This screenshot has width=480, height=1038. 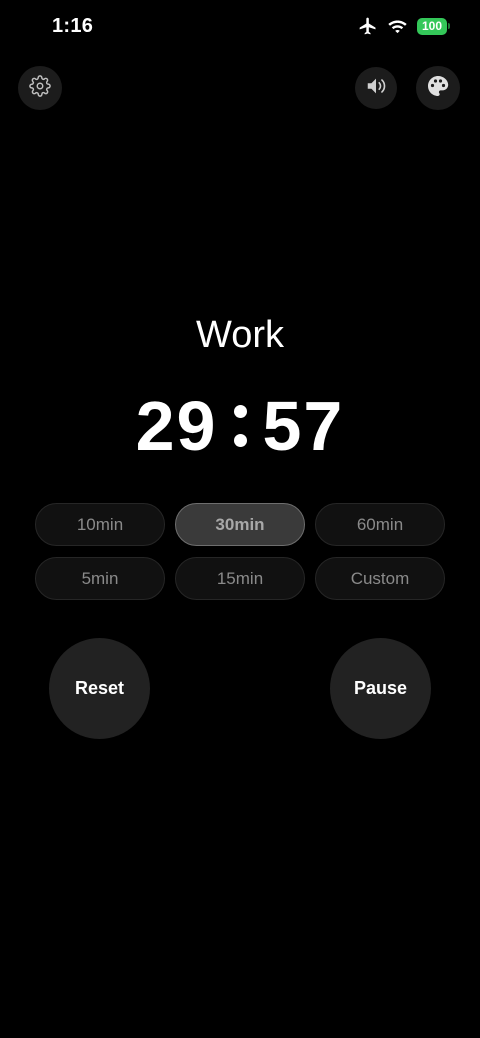 I want to click on gear-icon, so click(x=40, y=88).